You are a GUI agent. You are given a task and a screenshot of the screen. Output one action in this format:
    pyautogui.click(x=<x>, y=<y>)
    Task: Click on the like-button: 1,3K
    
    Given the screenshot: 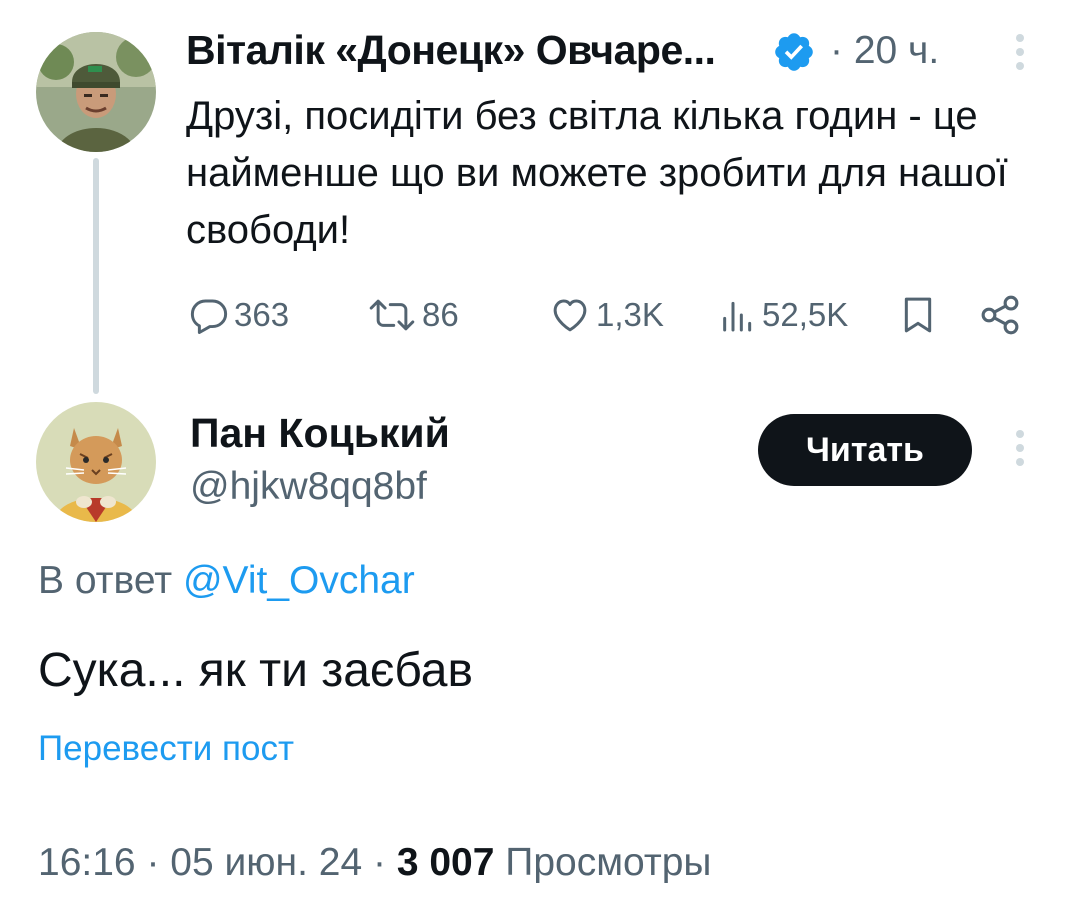 What is the action you would take?
    pyautogui.click(x=606, y=315)
    